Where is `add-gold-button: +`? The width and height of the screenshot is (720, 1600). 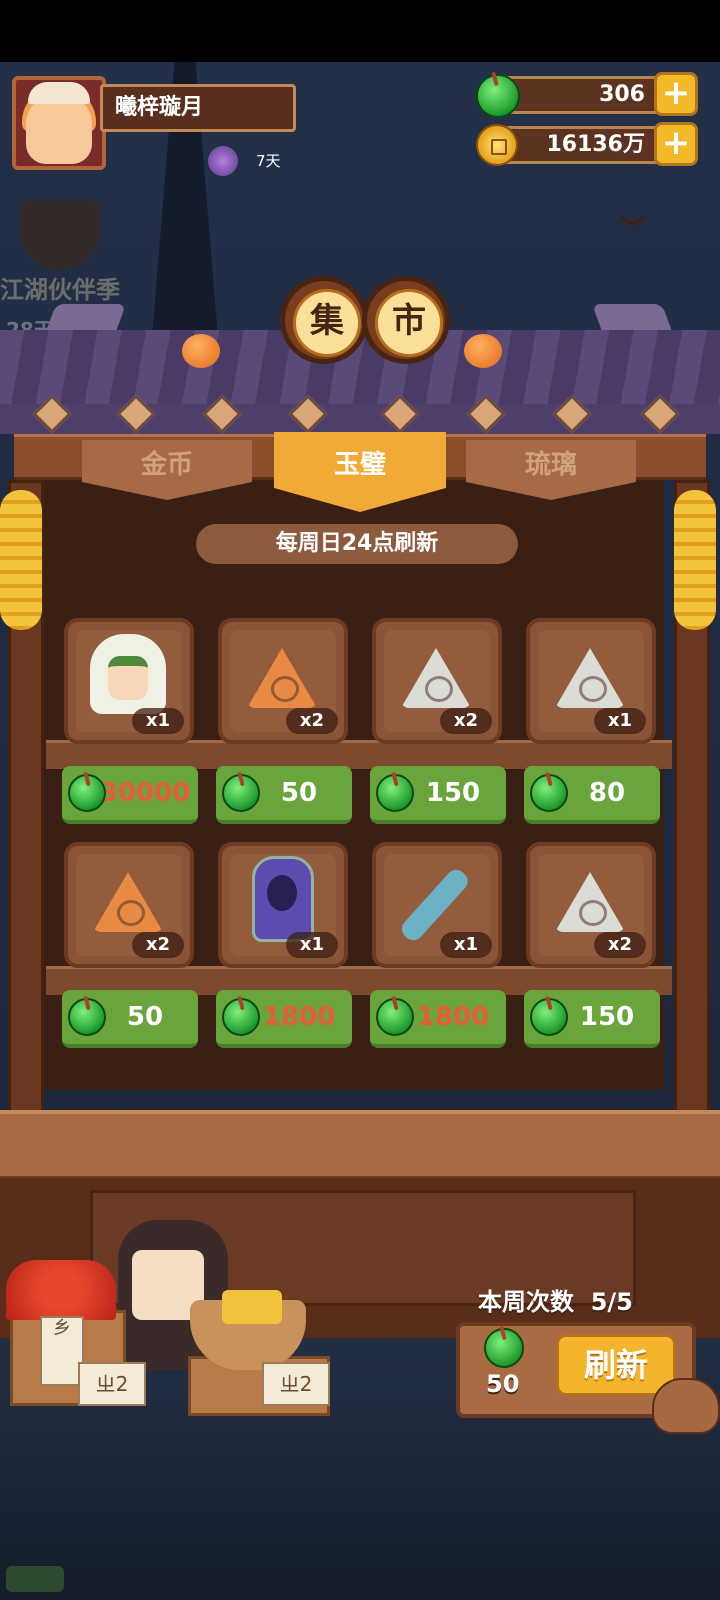
add-gold-button: + is located at coordinates (676, 144).